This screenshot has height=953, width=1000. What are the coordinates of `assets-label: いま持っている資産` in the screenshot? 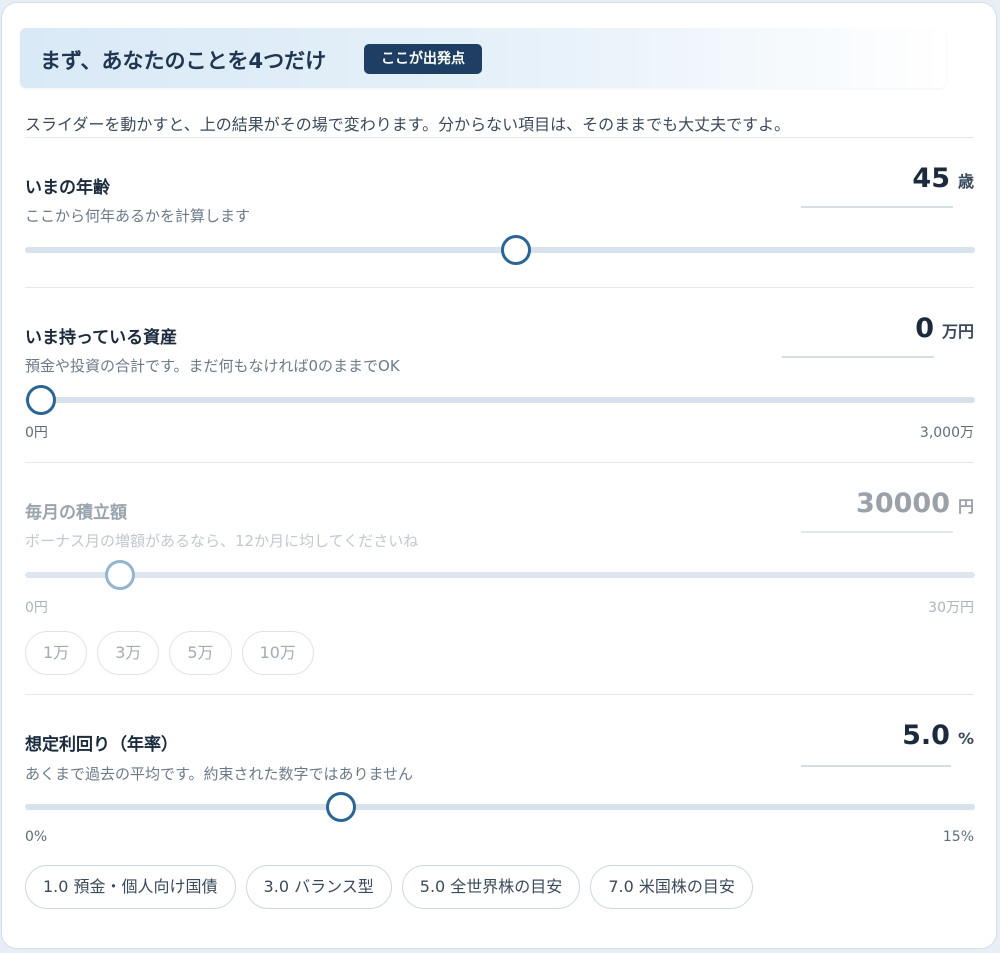 It's located at (101, 338).